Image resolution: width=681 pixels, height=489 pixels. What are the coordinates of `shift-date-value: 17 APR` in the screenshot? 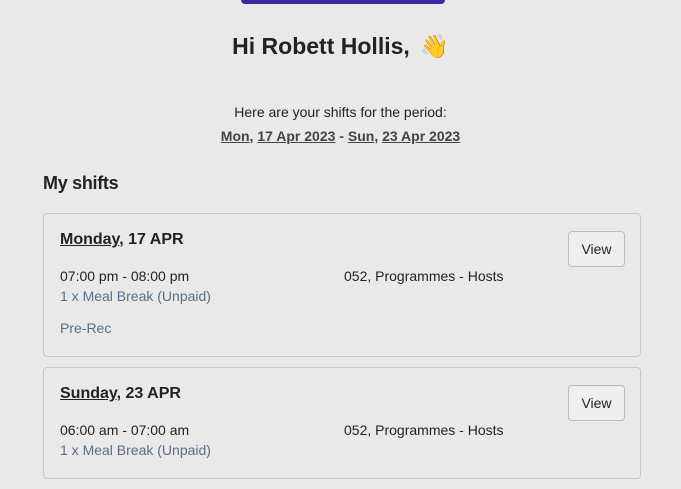 It's located at (156, 239).